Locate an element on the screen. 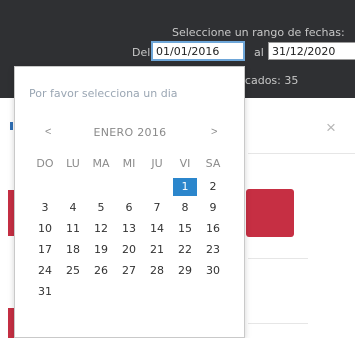 This screenshot has height=338, width=355. day-cell: 11 is located at coordinates (73, 229).